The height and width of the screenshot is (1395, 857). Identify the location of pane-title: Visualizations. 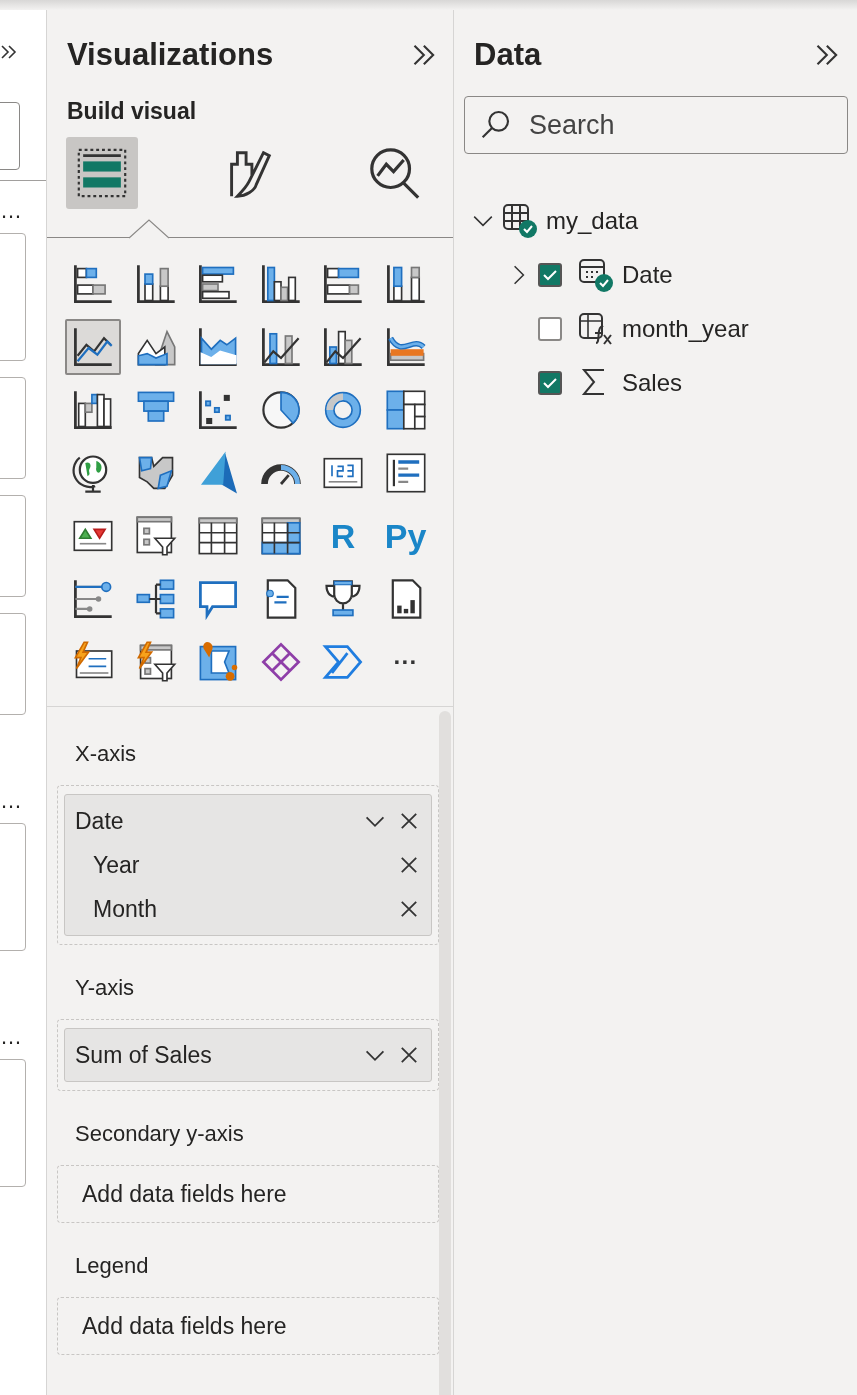
(170, 55).